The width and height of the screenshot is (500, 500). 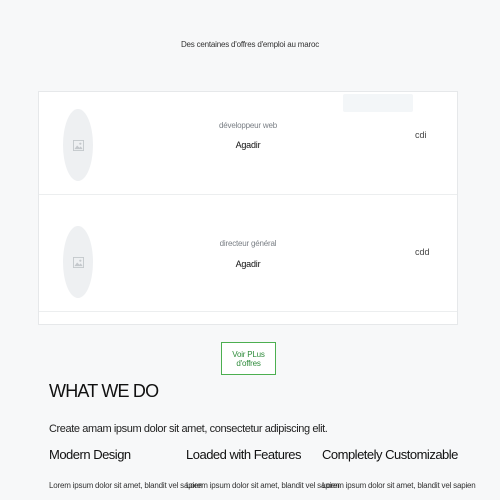 I want to click on job-title: développeur web, so click(x=248, y=125).